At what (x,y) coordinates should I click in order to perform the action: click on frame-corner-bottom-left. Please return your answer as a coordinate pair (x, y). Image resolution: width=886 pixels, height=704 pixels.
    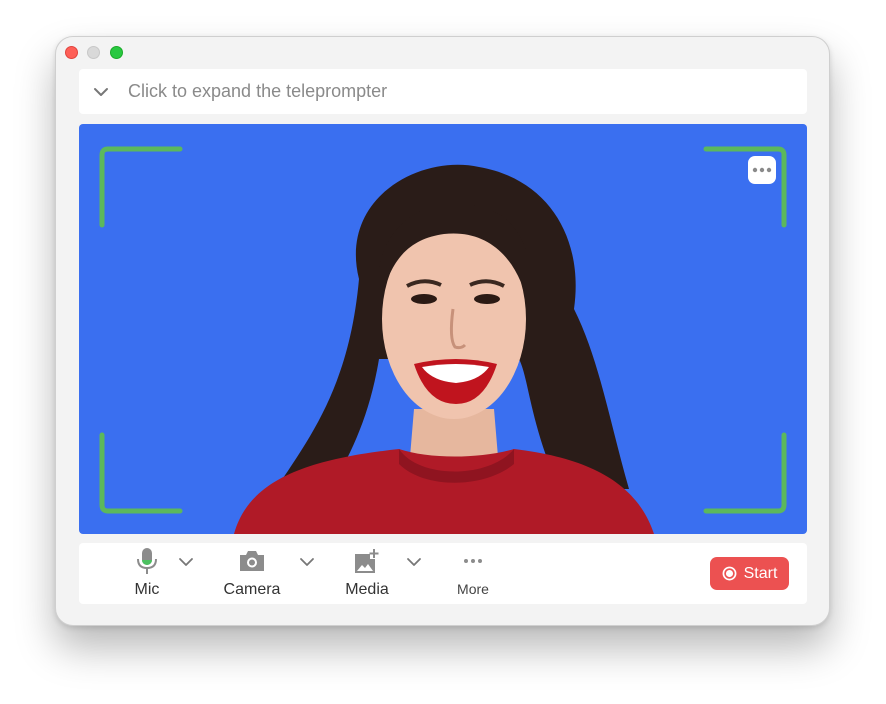
    Looking at the image, I should click on (141, 473).